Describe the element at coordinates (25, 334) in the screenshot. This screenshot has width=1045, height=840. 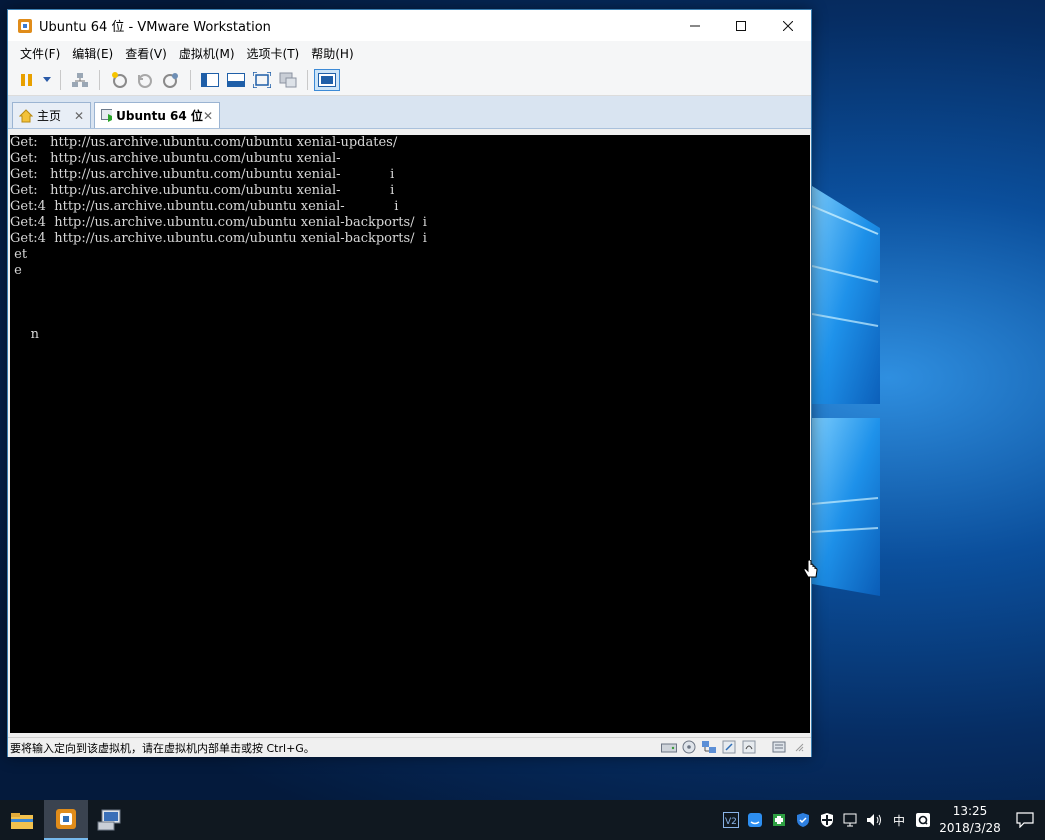
I see `console-line: n` at that location.